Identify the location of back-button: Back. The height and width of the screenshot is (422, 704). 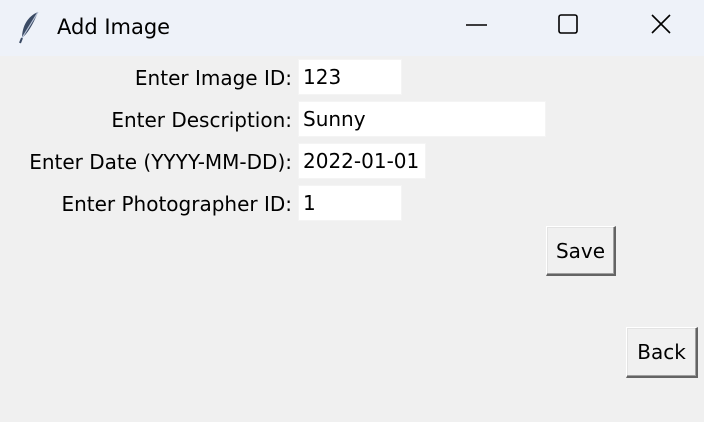
(662, 352).